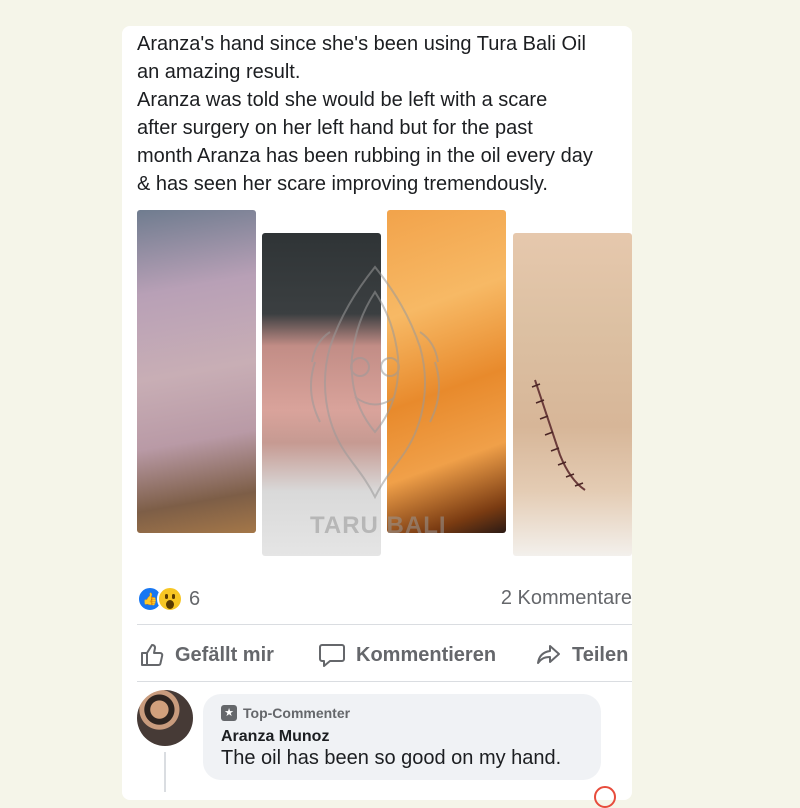  What do you see at coordinates (195, 598) in the screenshot?
I see `reaction-count: 6` at bounding box center [195, 598].